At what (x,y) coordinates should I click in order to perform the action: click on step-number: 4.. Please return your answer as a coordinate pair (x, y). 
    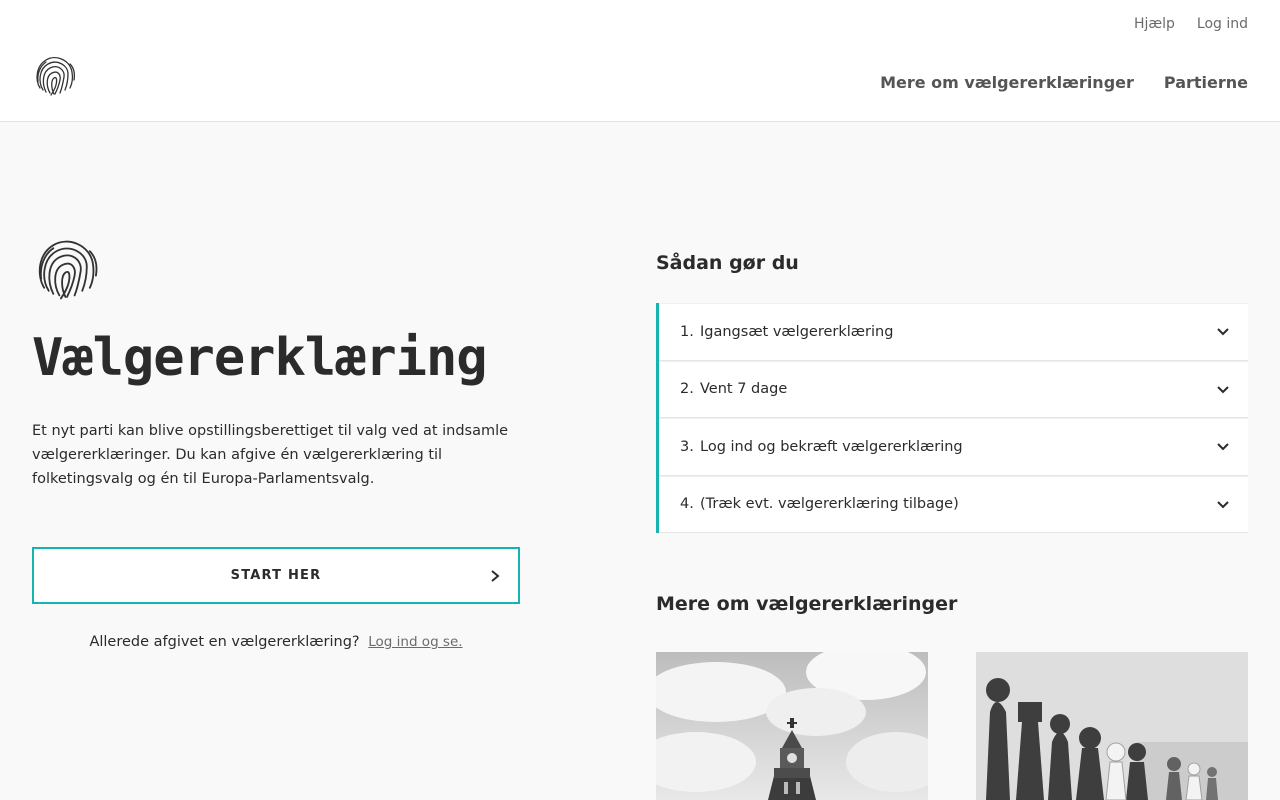
    Looking at the image, I should click on (687, 504).